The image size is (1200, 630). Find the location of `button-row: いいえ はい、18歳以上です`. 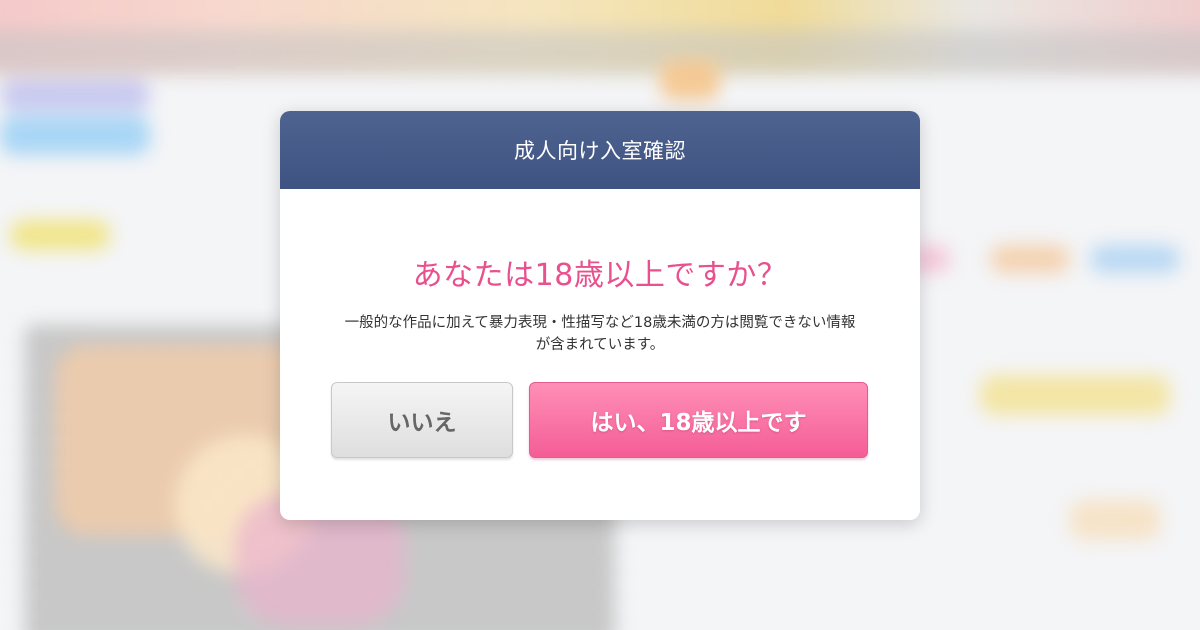

button-row: いいえ はい、18歳以上です is located at coordinates (599, 420).